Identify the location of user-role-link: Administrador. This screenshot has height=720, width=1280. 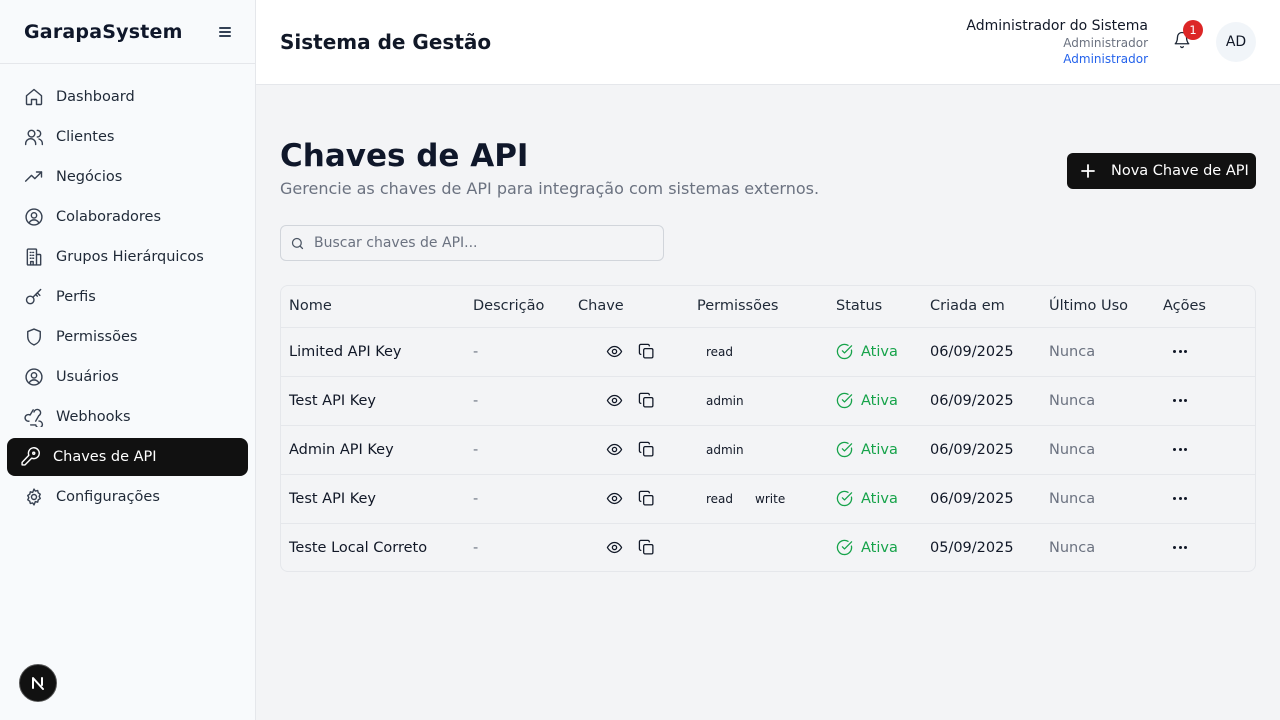
(1057, 59).